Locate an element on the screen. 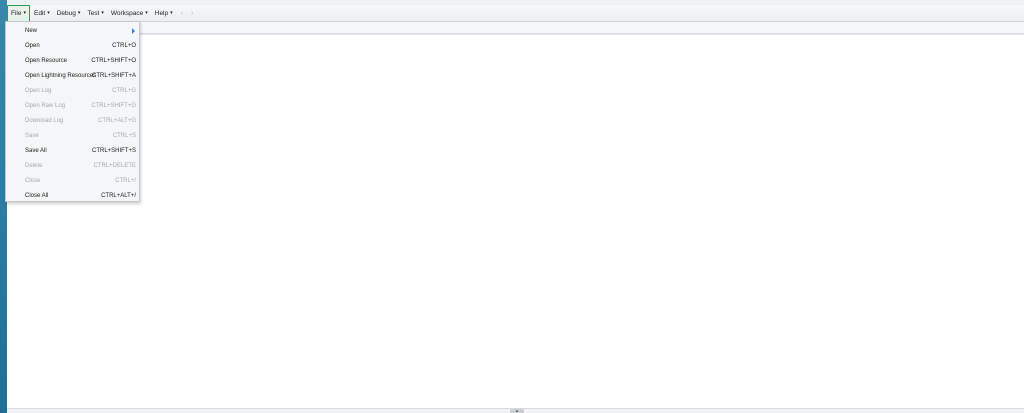 This screenshot has width=1024, height=413. file-menu-item-close-all: Close All CTRL+ALT+/ is located at coordinates (72, 196).